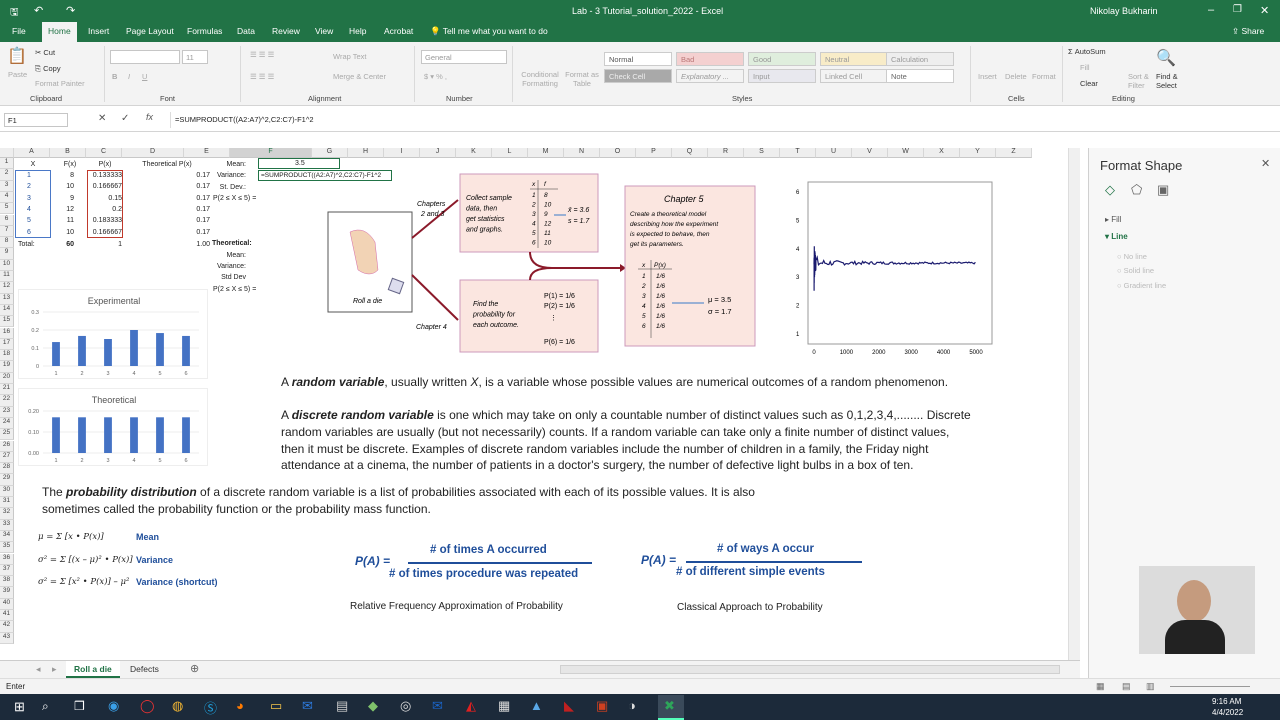 The image size is (1280, 720). I want to click on row-header-11: 11, so click(7, 277).